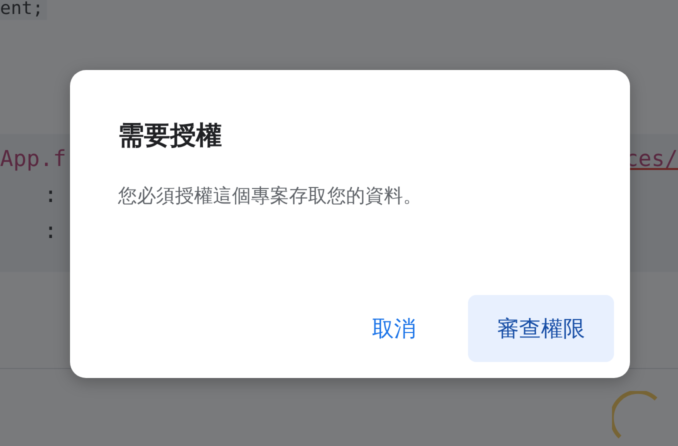  Describe the element at coordinates (33, 160) in the screenshot. I see `code-text: App.f` at that location.